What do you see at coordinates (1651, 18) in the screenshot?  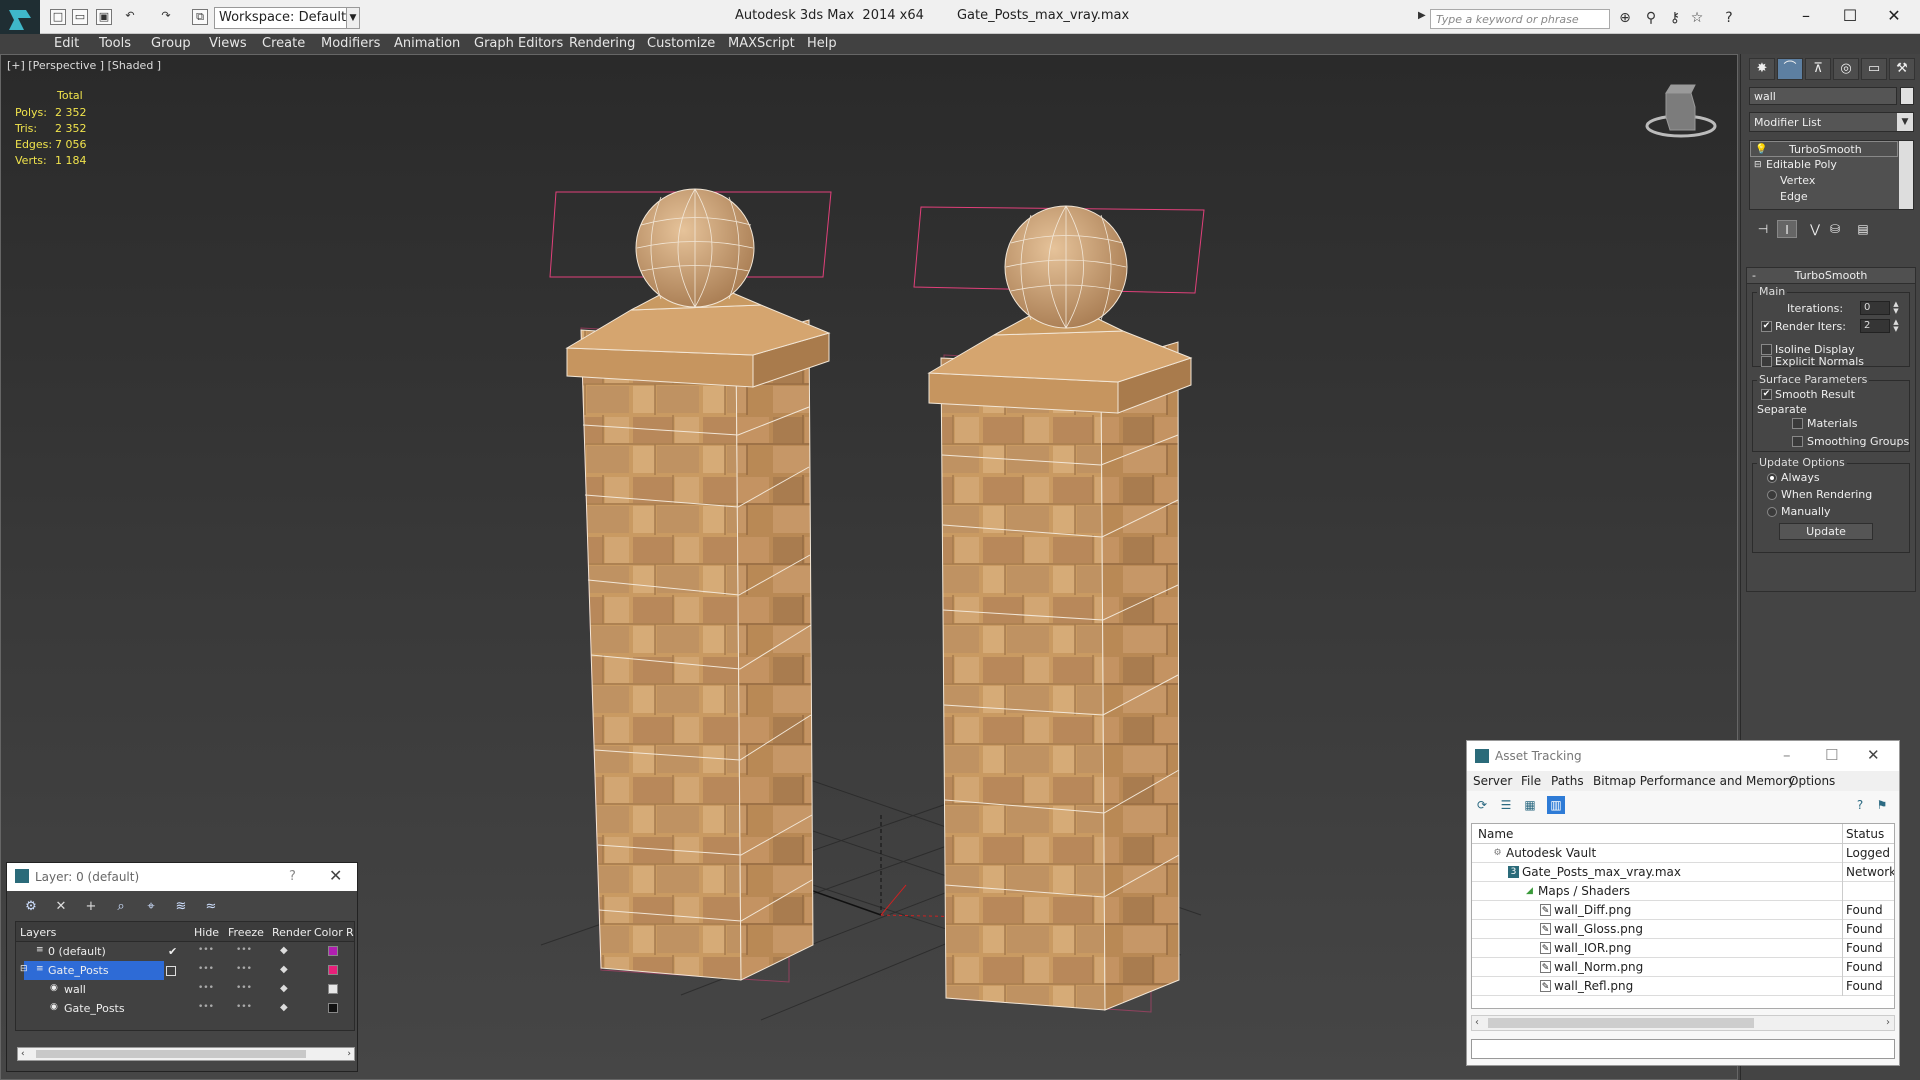 I see `subscription-icon: ⚲` at bounding box center [1651, 18].